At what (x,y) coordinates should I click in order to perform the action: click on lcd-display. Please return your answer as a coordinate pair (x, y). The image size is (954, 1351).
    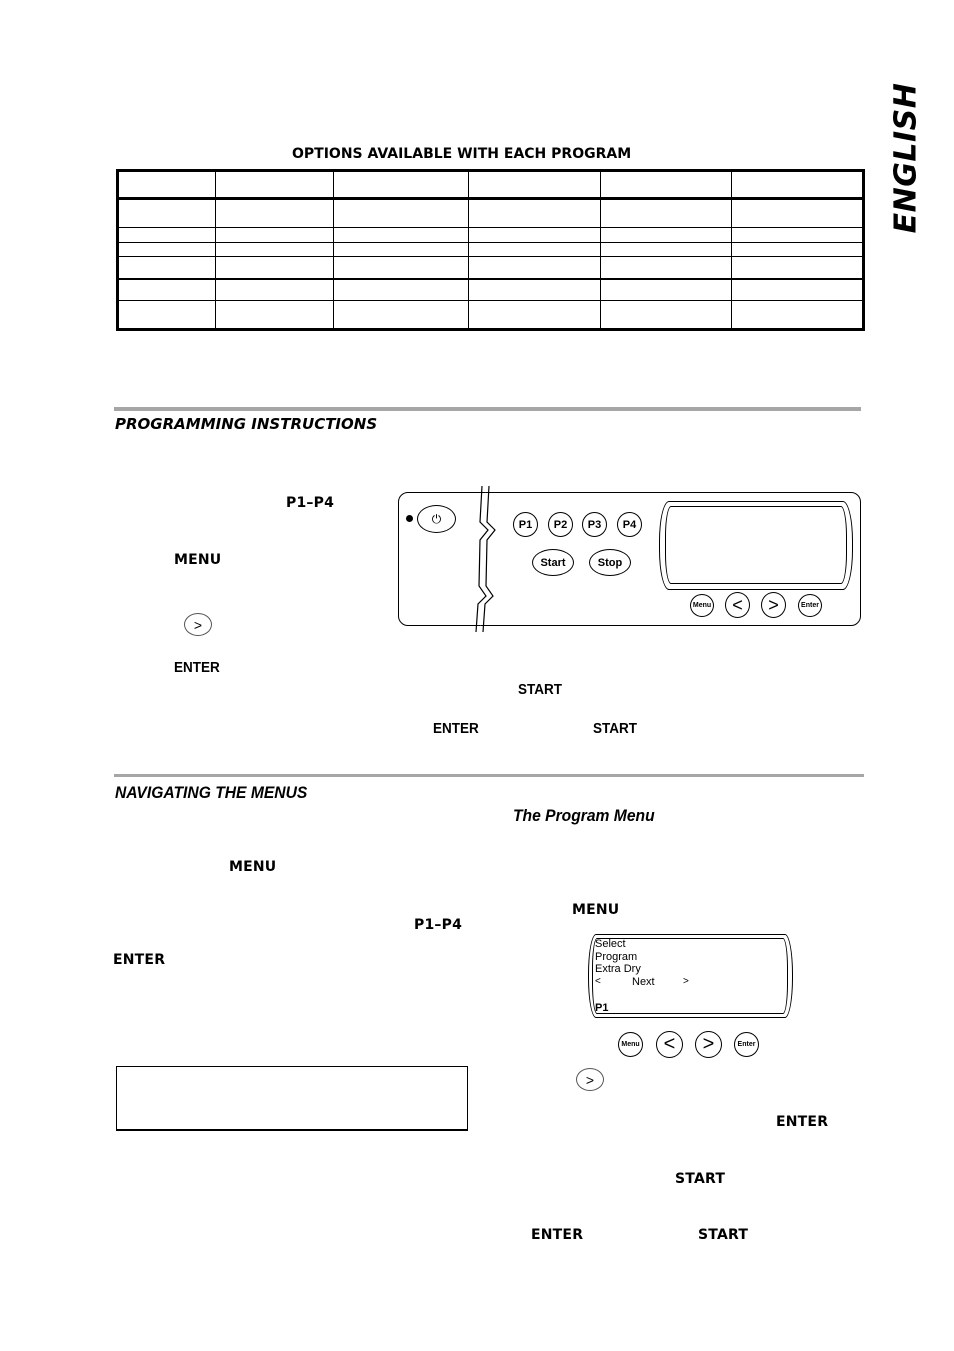
    Looking at the image, I should click on (756, 545).